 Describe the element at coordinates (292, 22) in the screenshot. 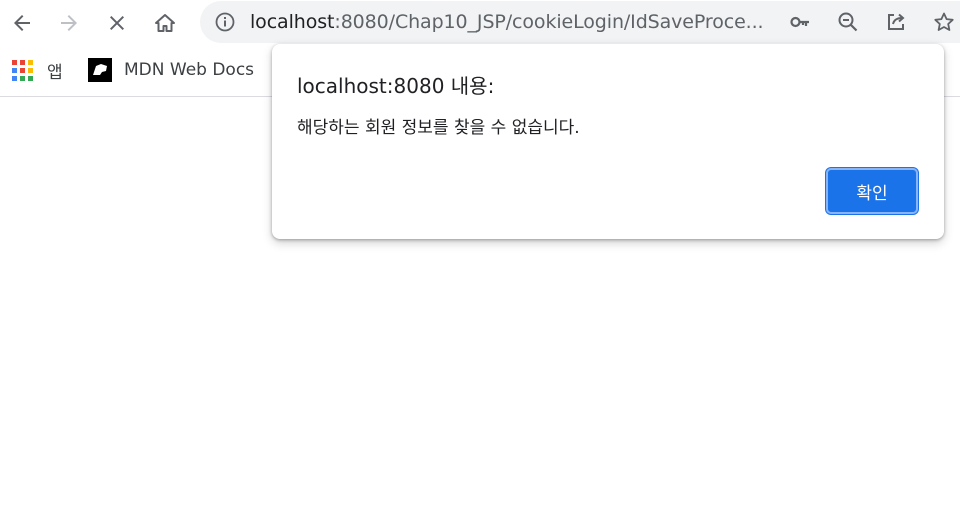

I see `url-host: localhost` at that location.